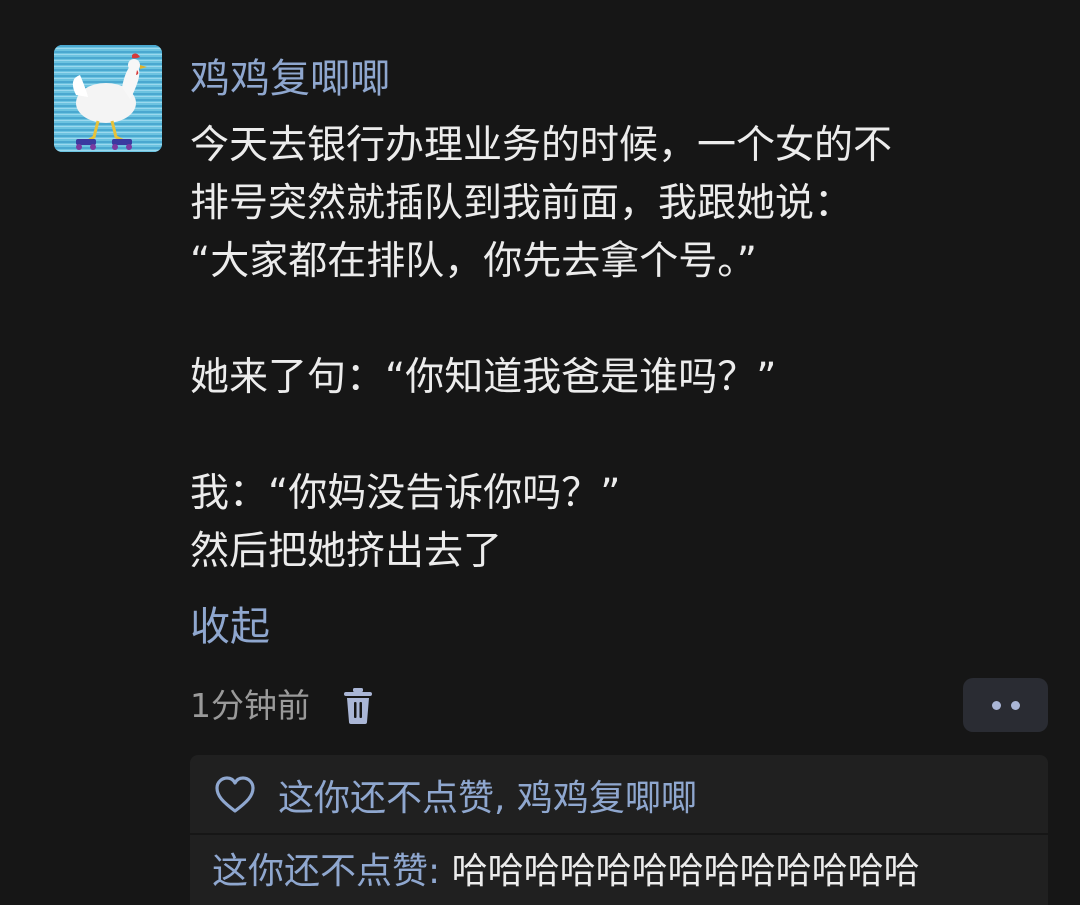 Image resolution: width=1080 pixels, height=905 pixels. Describe the element at coordinates (326, 871) in the screenshot. I see `comment-author: 这你还不点赞:` at that location.